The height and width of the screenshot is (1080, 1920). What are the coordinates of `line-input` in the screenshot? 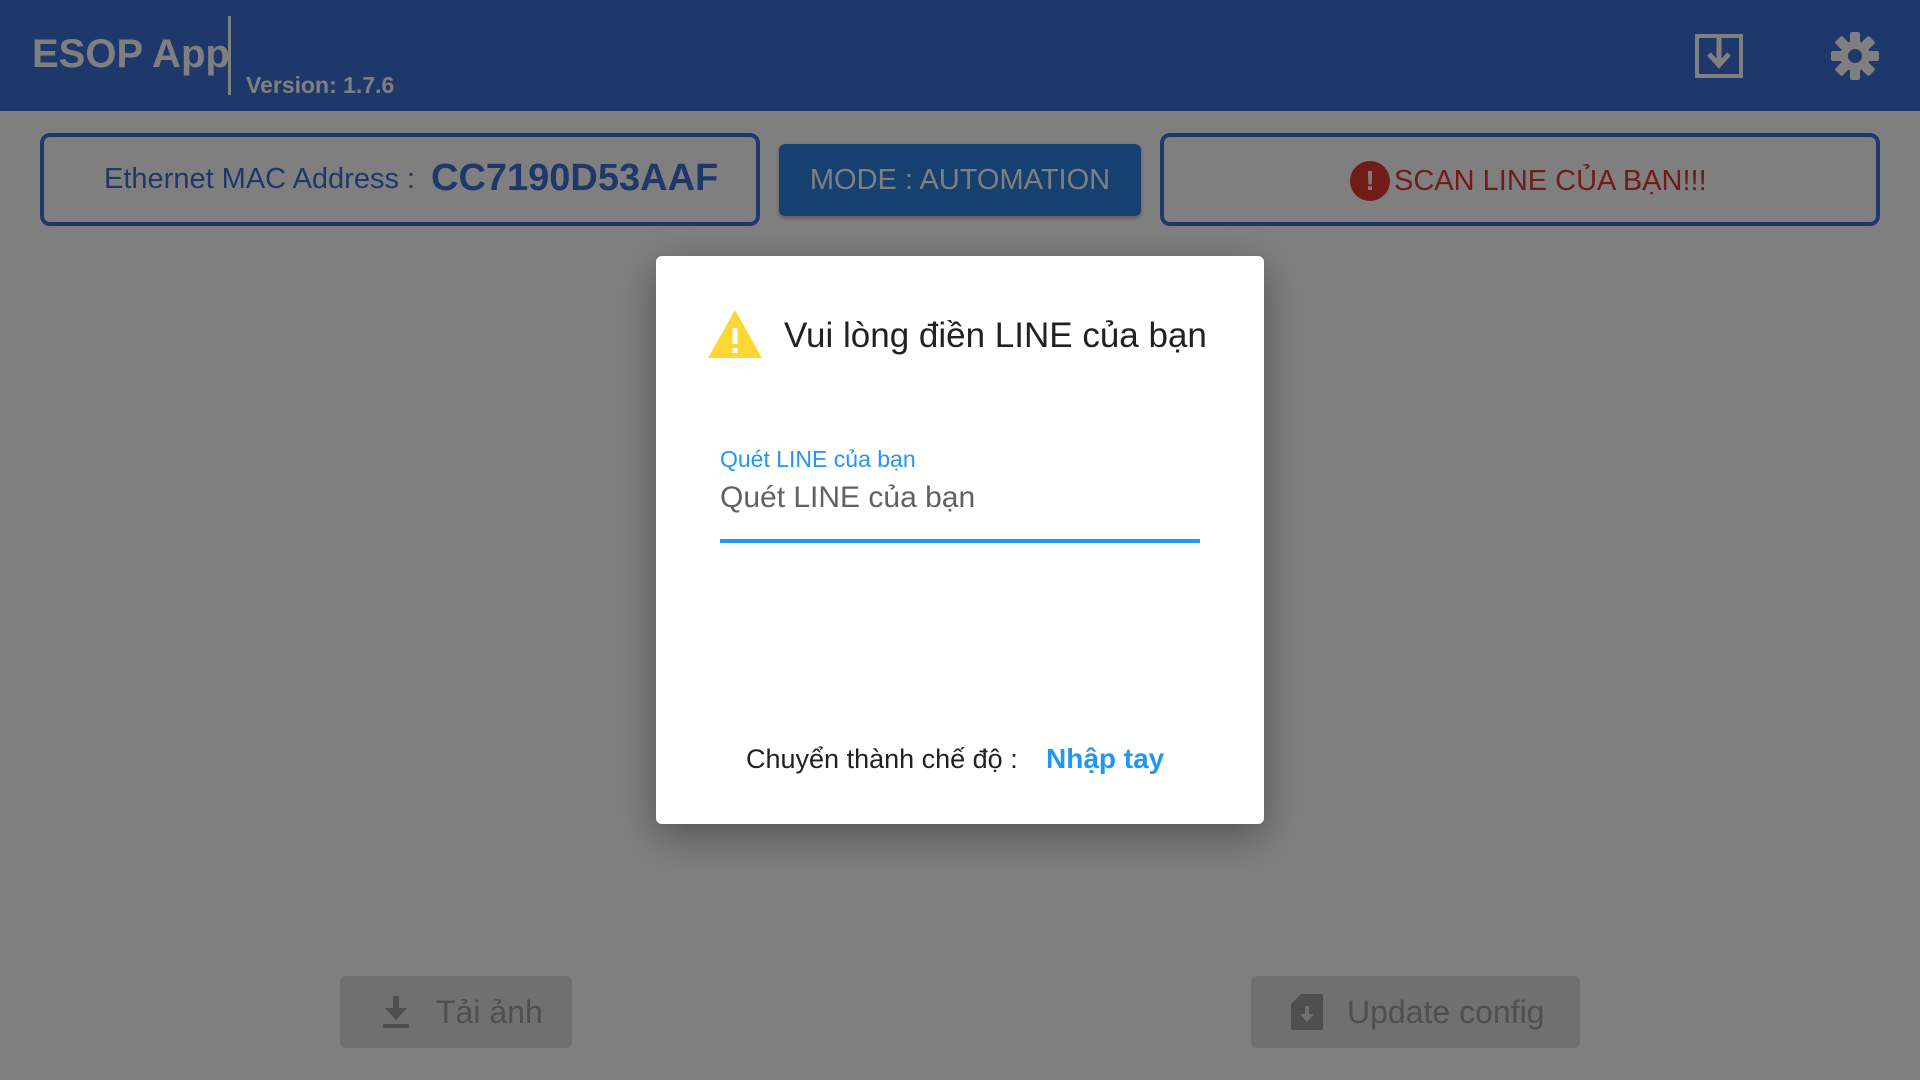 It's located at (960, 498).